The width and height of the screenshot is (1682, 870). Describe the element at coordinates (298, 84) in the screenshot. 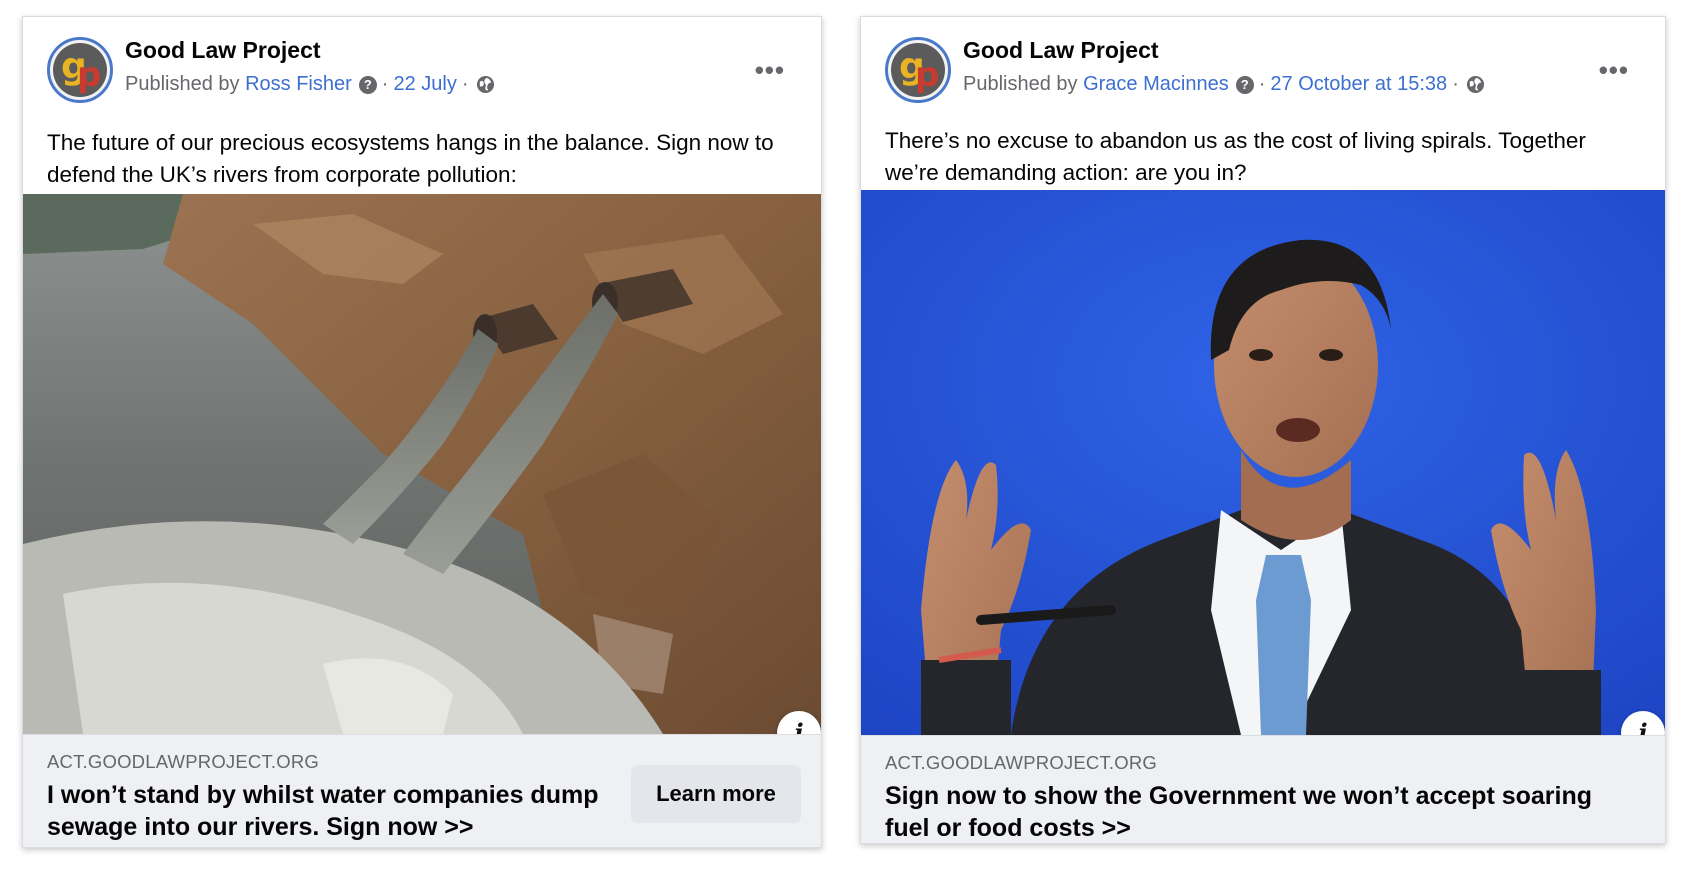

I see `author-link: Ross Fisher` at that location.